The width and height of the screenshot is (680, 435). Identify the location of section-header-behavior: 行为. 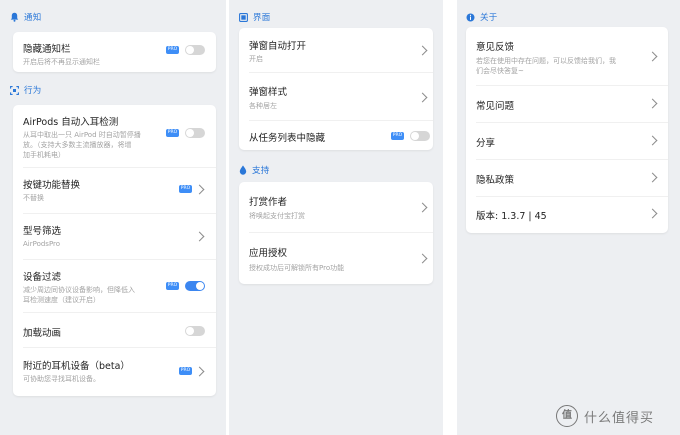
(26, 90).